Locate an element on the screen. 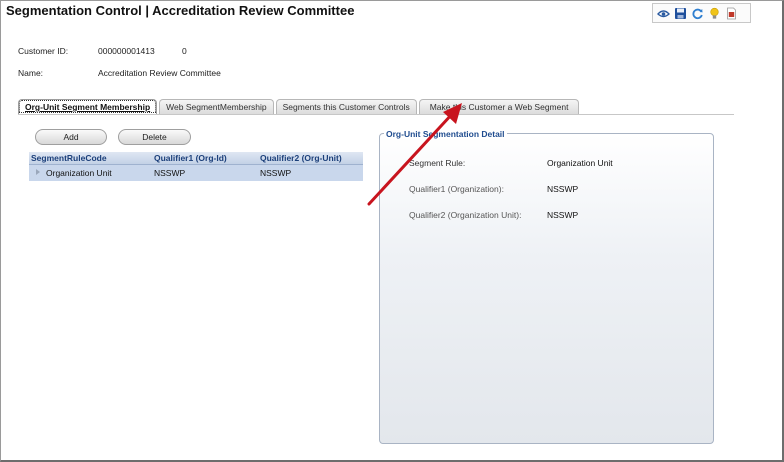 The height and width of the screenshot is (462, 784). qualifier1-value: NSSWP is located at coordinates (563, 189).